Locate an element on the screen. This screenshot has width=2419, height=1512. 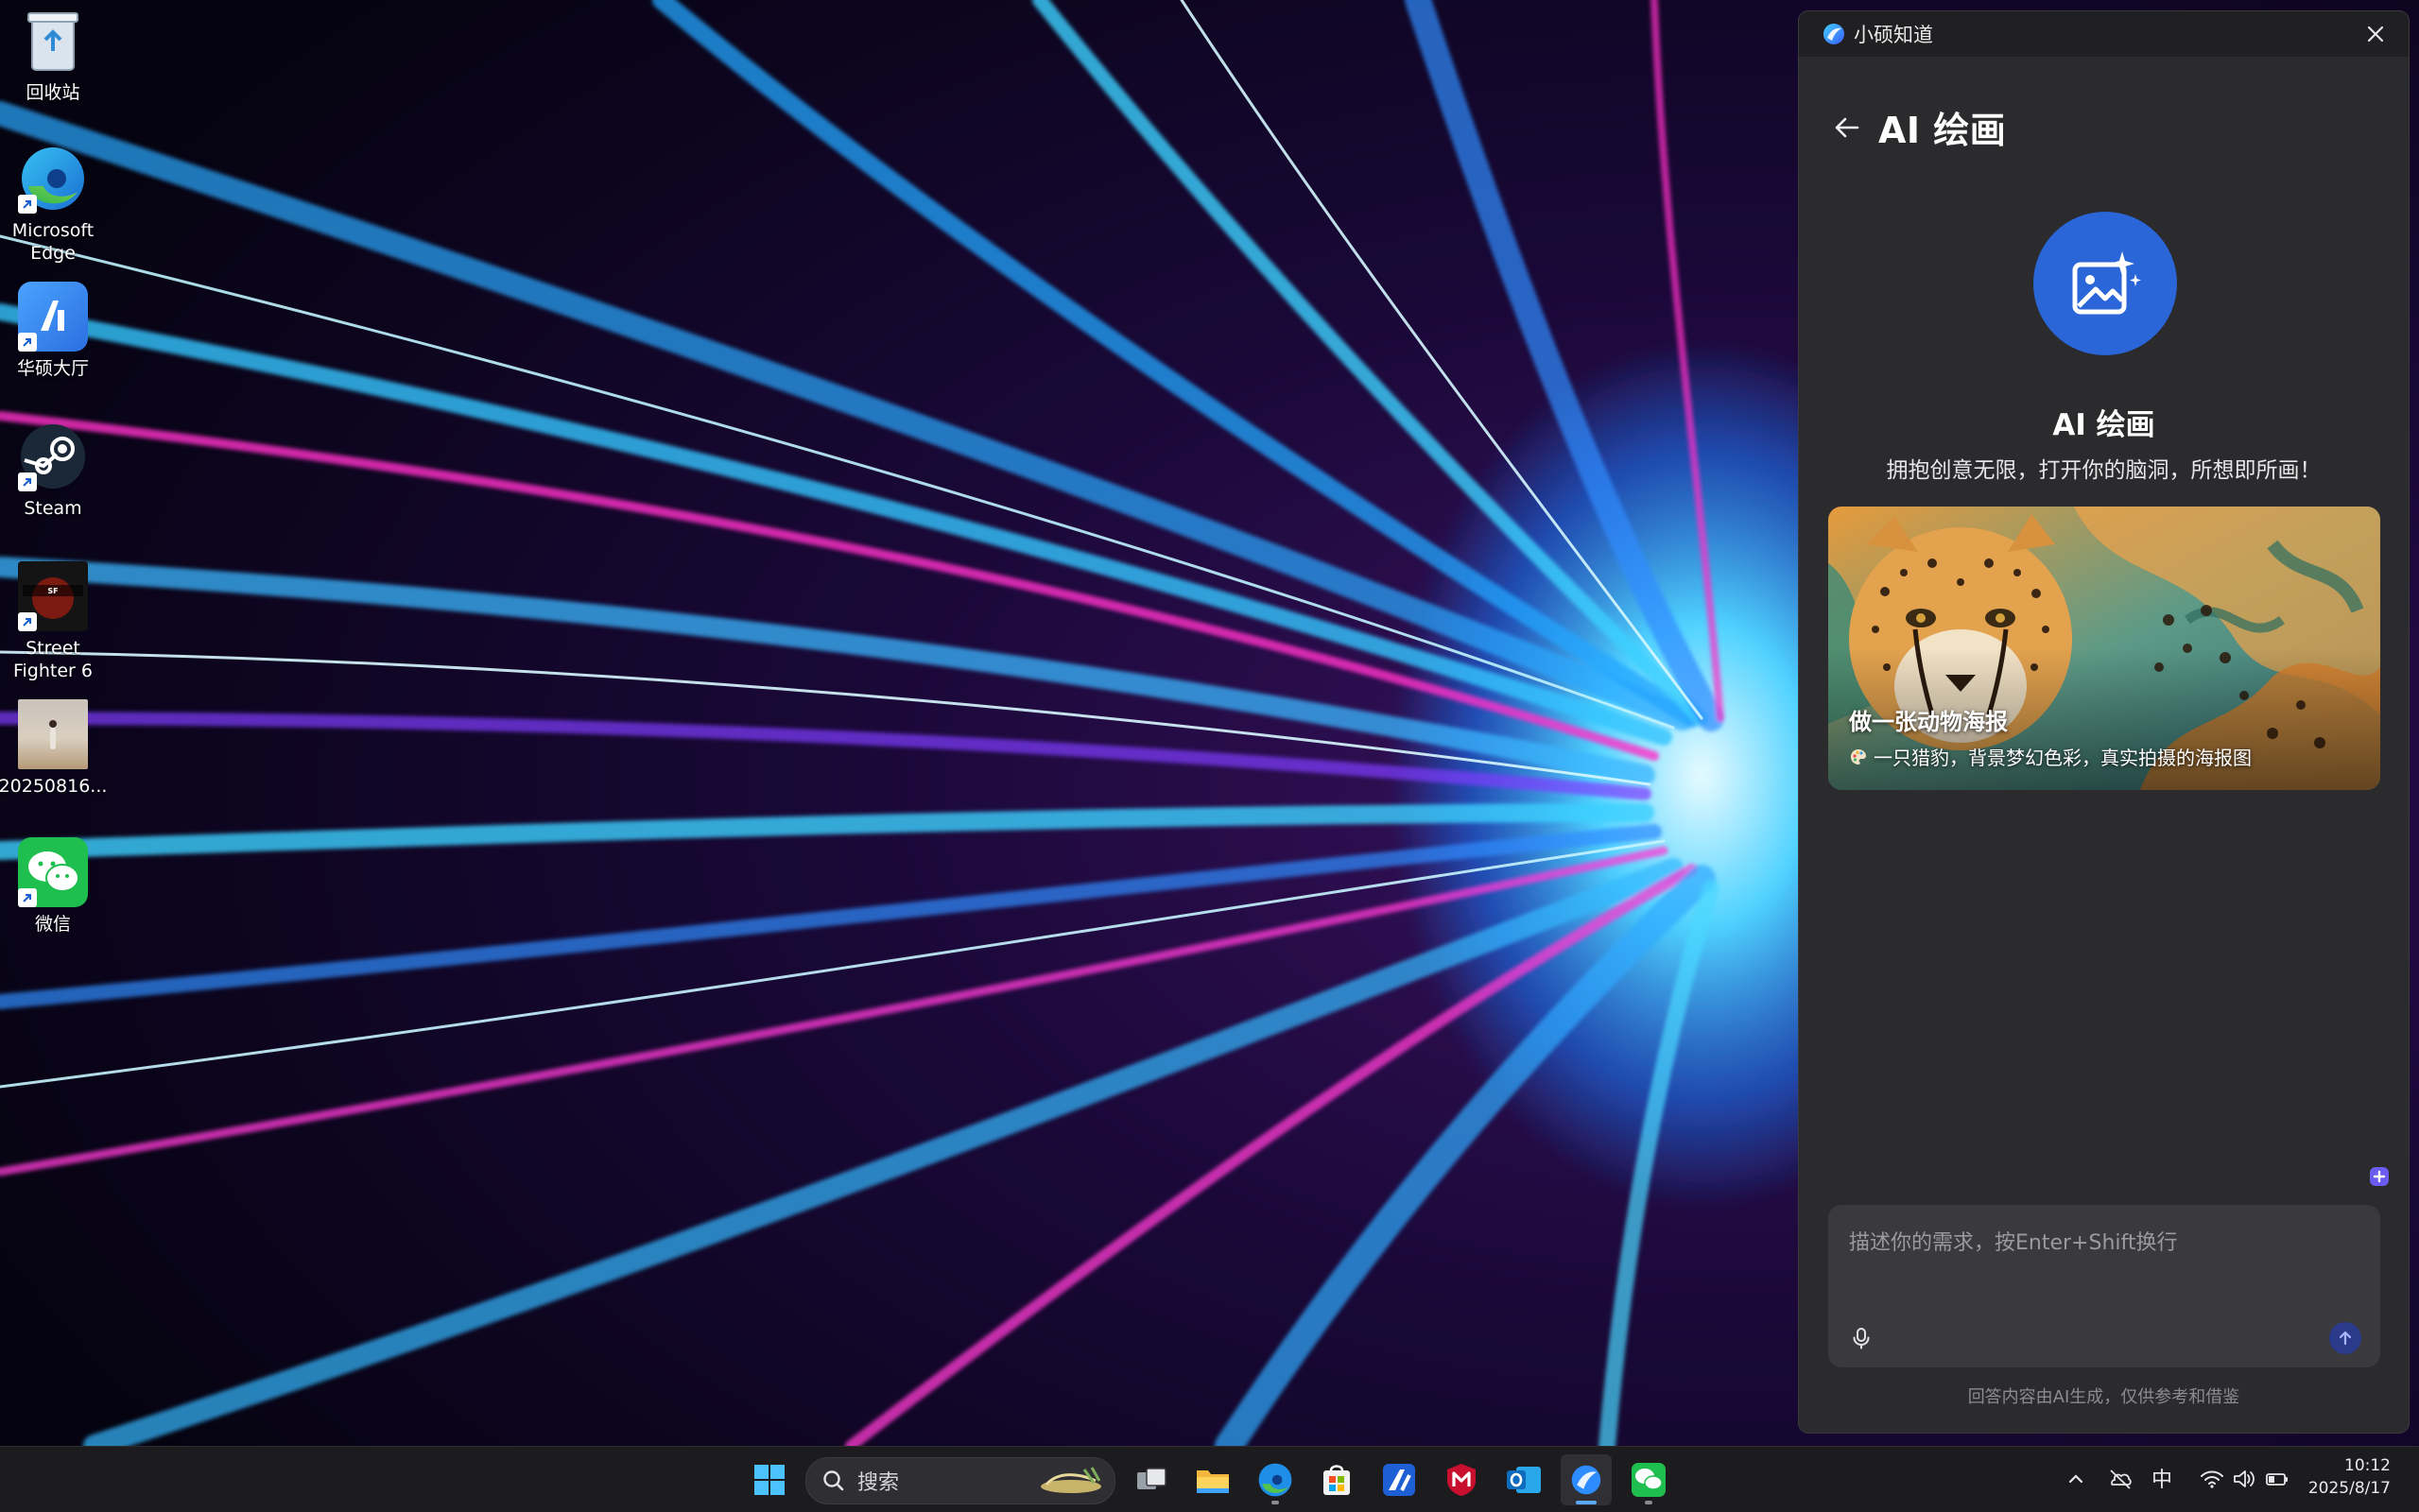
panel-header: AI 绘画 is located at coordinates (1919, 127).